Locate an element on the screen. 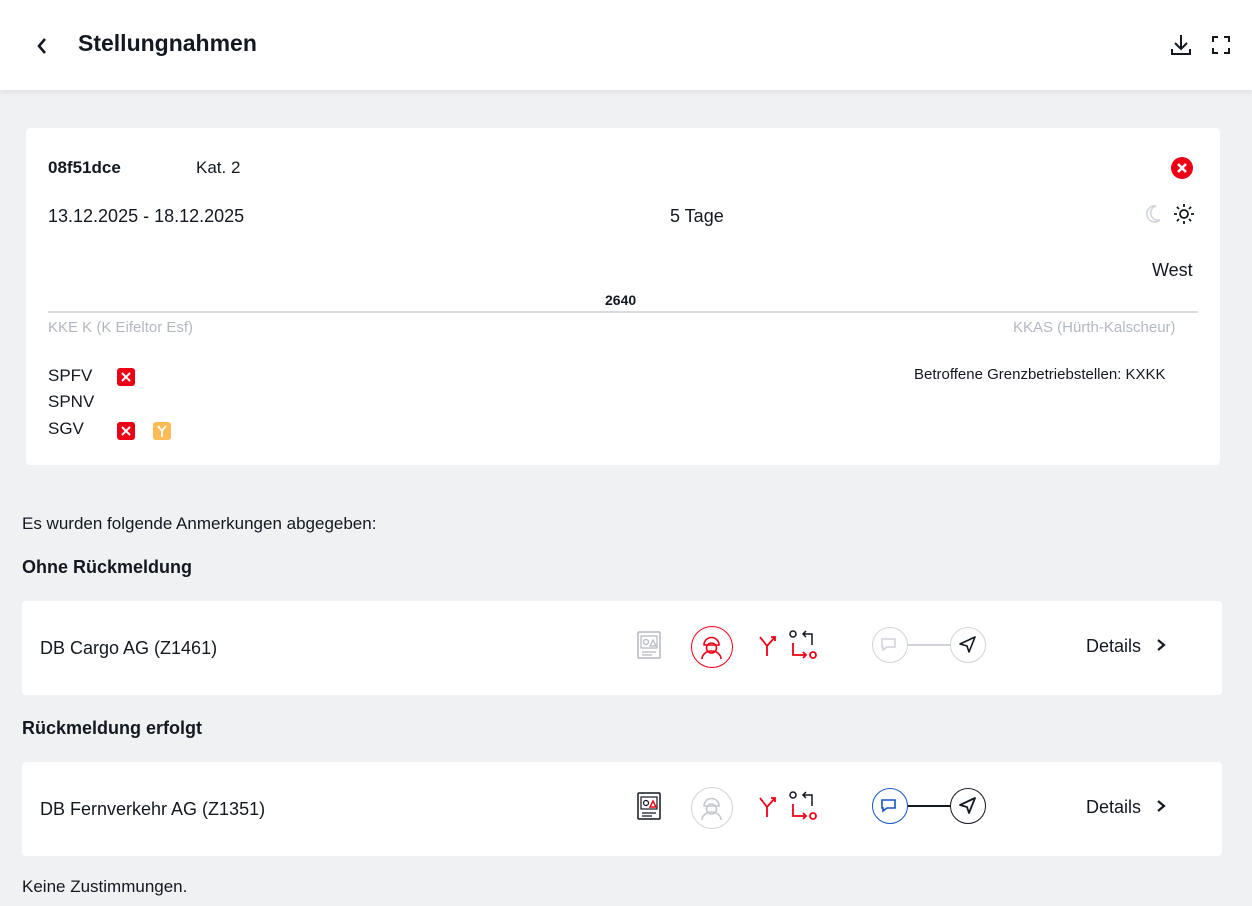 The width and height of the screenshot is (1252, 906). direction: West is located at coordinates (1172, 270).